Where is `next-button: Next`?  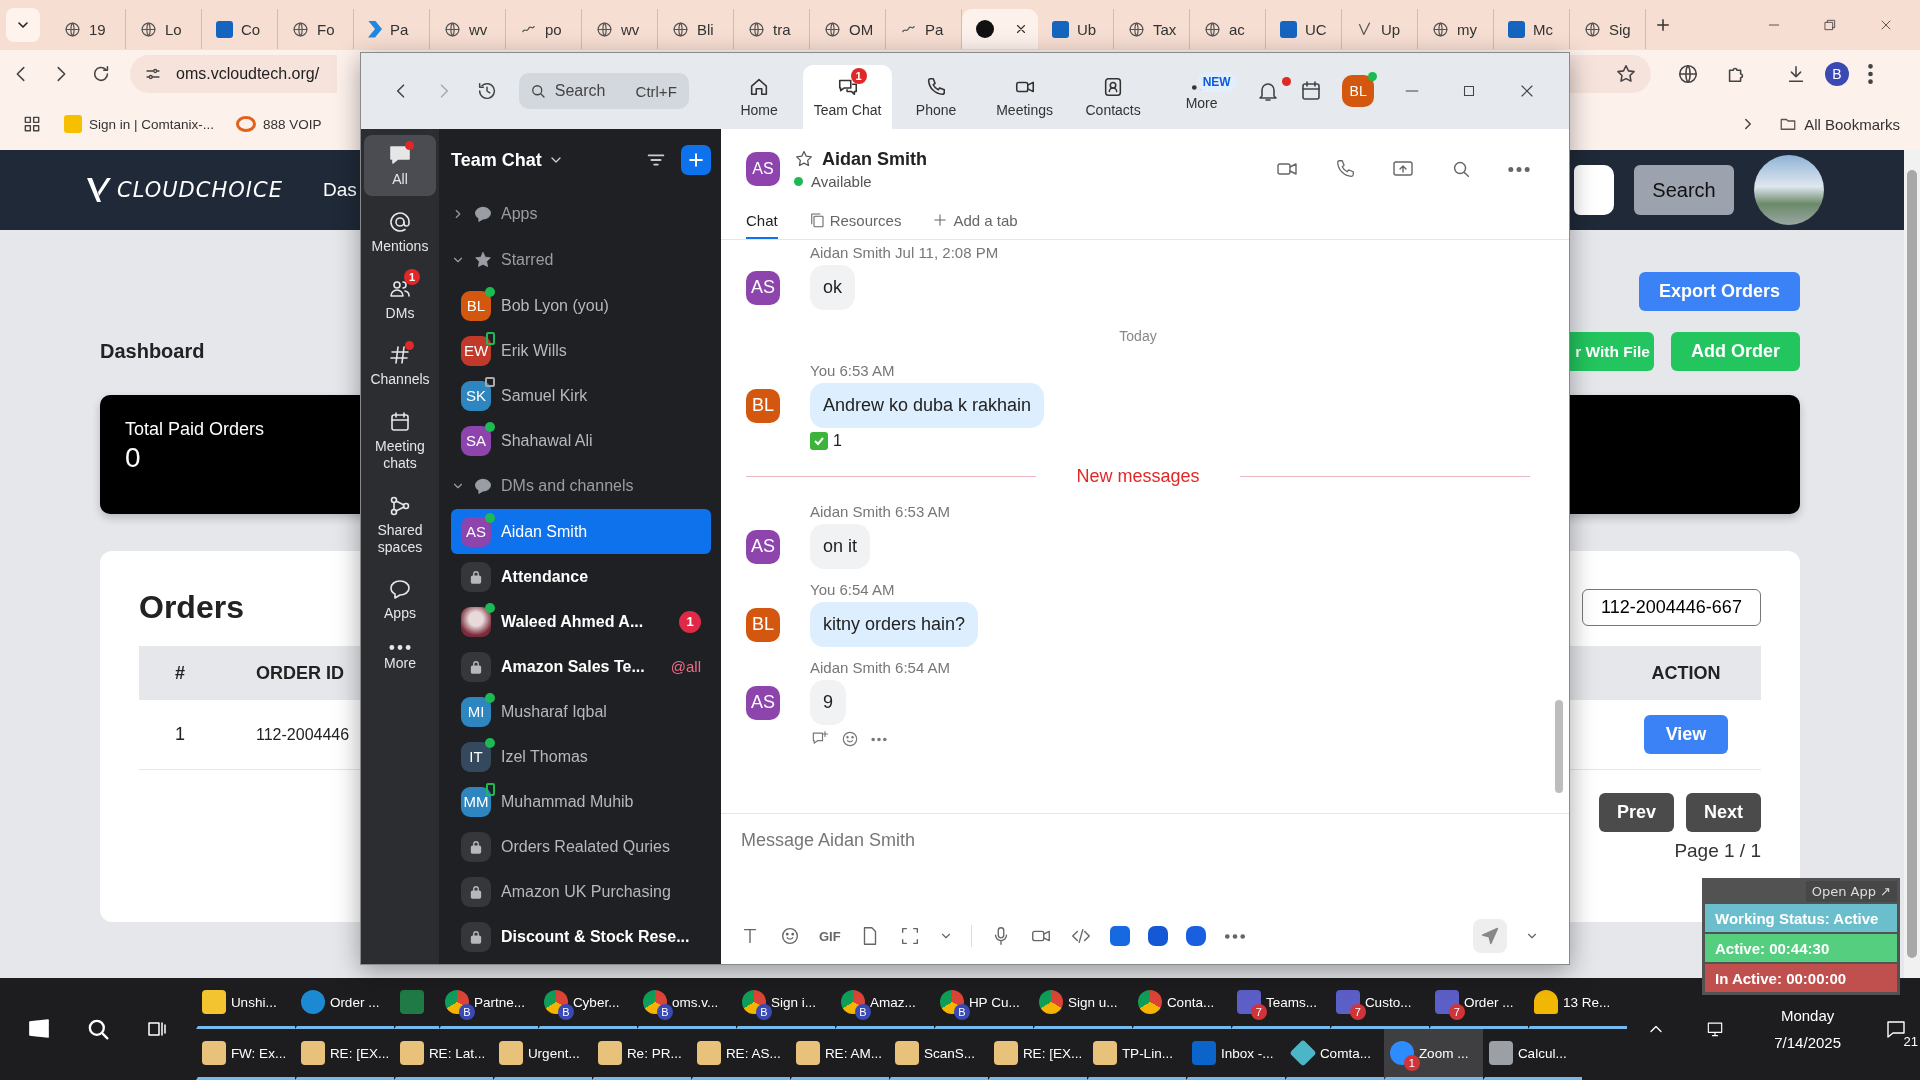
next-button: Next is located at coordinates (1723, 812).